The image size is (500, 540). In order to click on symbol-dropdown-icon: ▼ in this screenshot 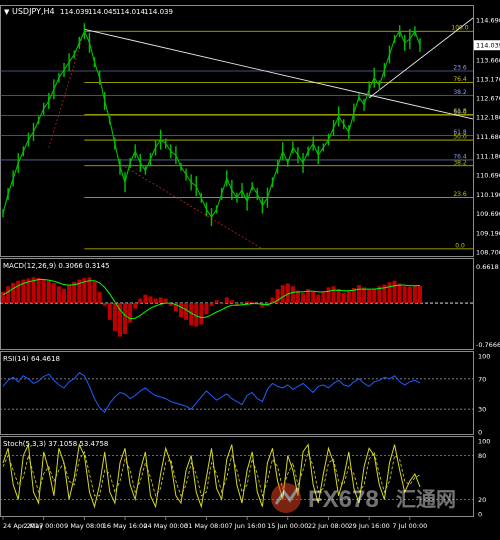, I will do `click(7, 12)`.